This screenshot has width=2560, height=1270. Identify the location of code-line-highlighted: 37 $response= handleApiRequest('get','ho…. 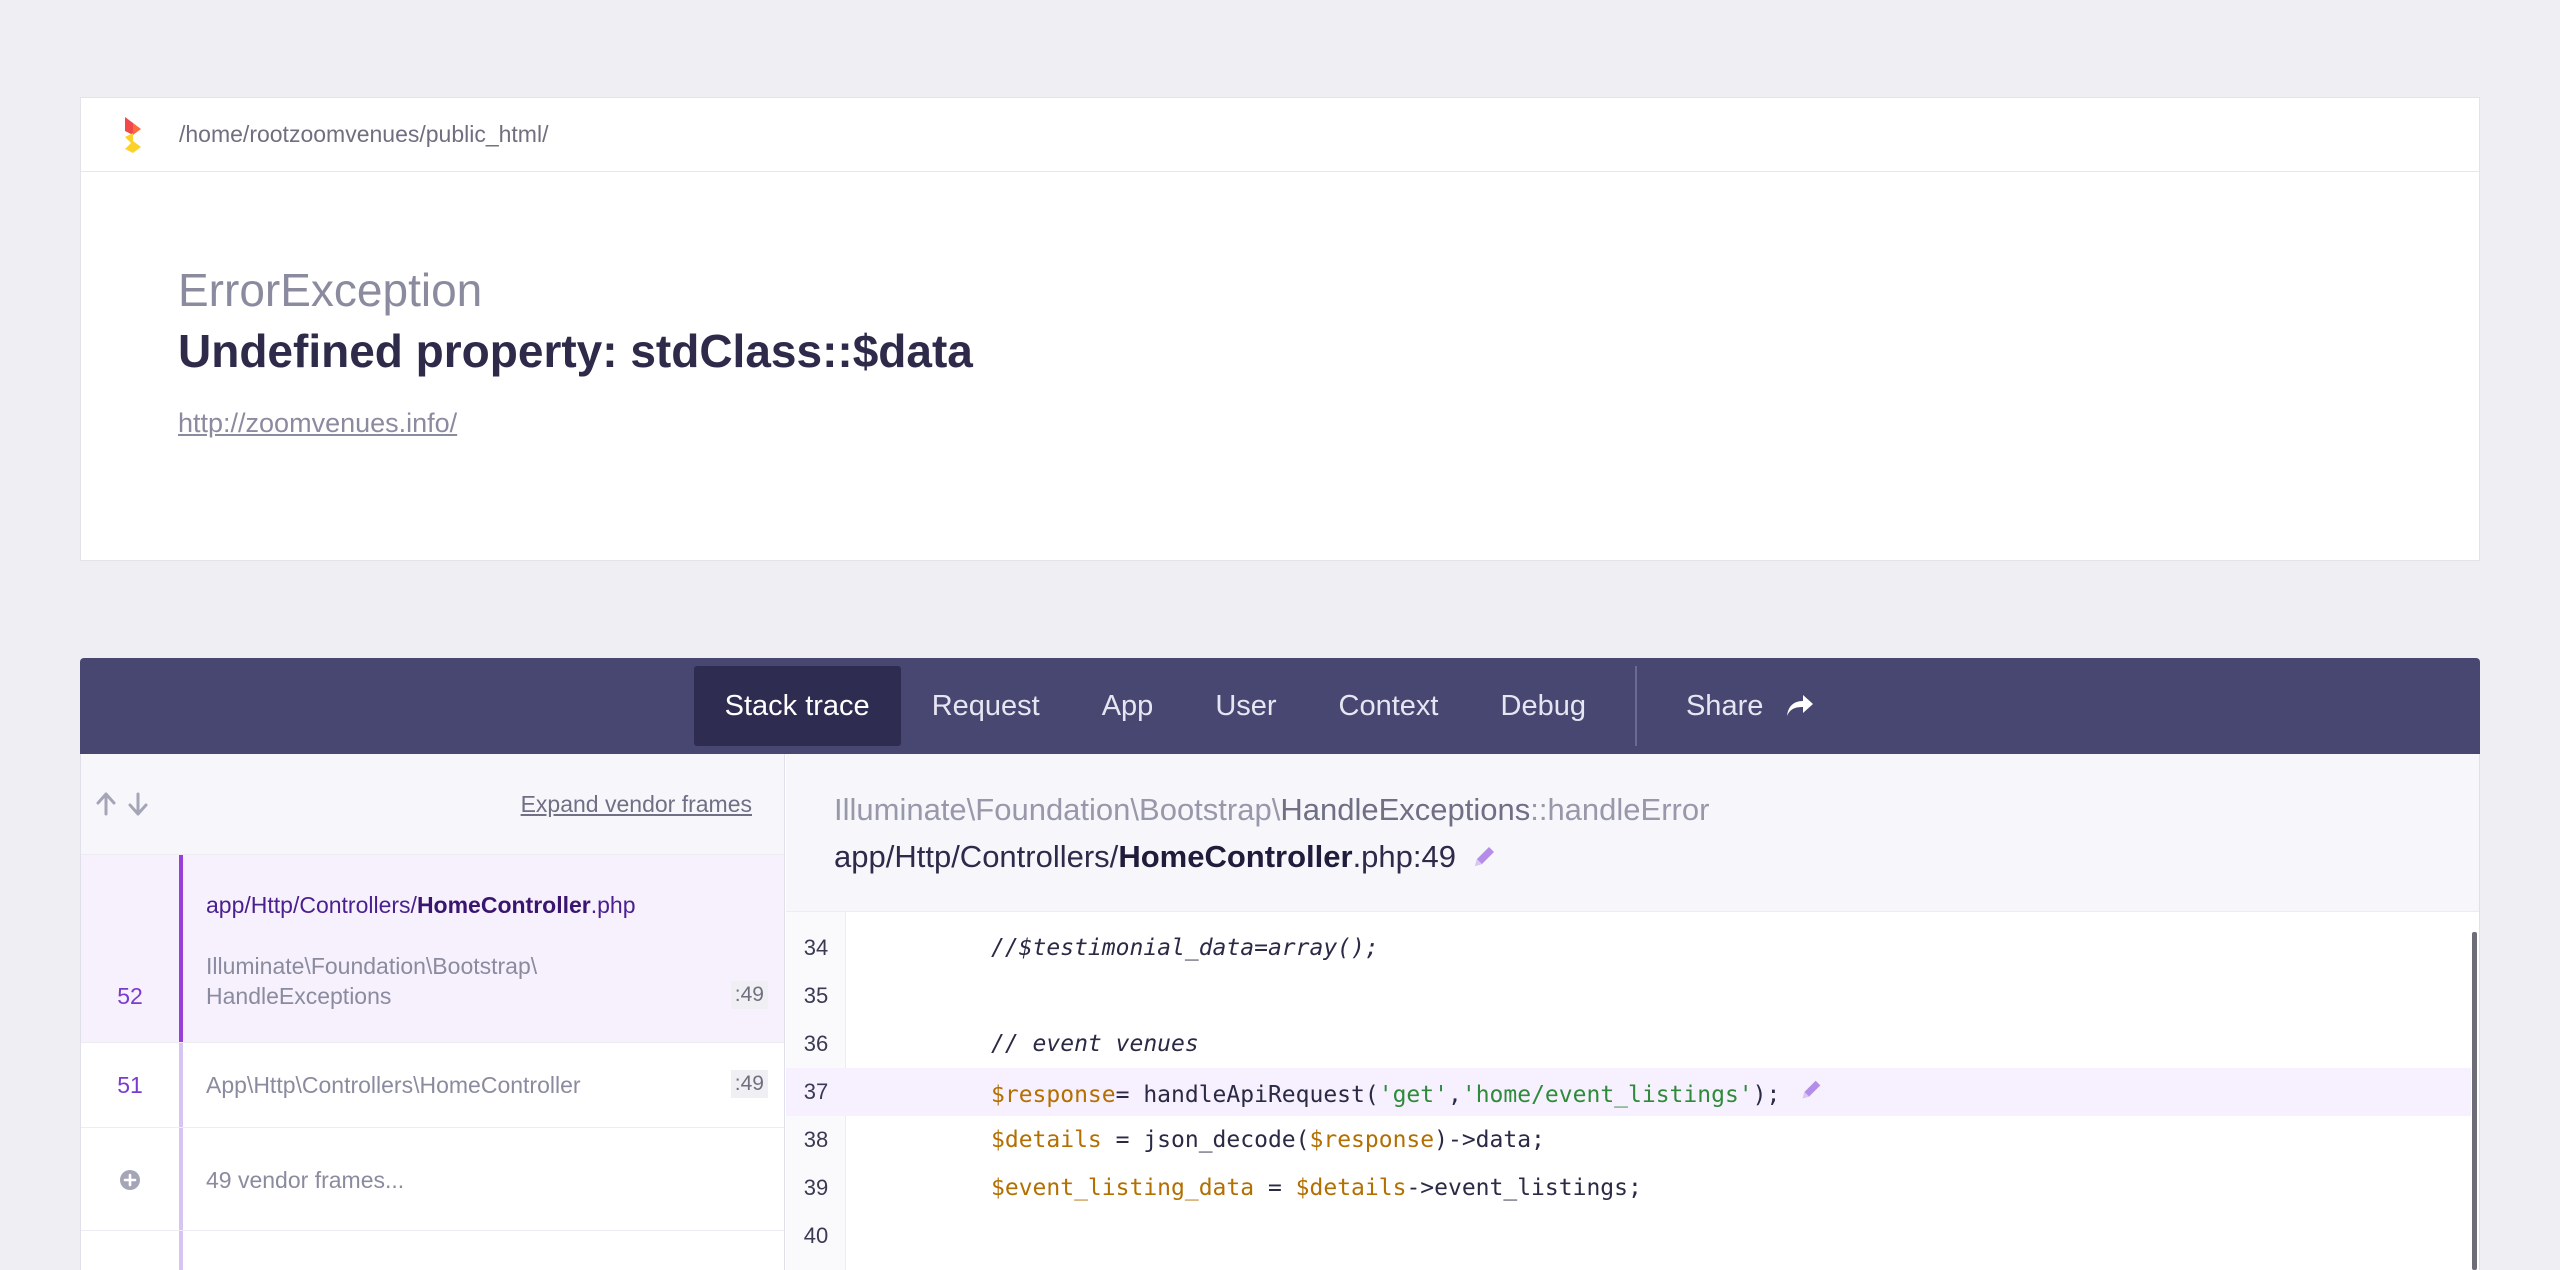
(1628, 1092).